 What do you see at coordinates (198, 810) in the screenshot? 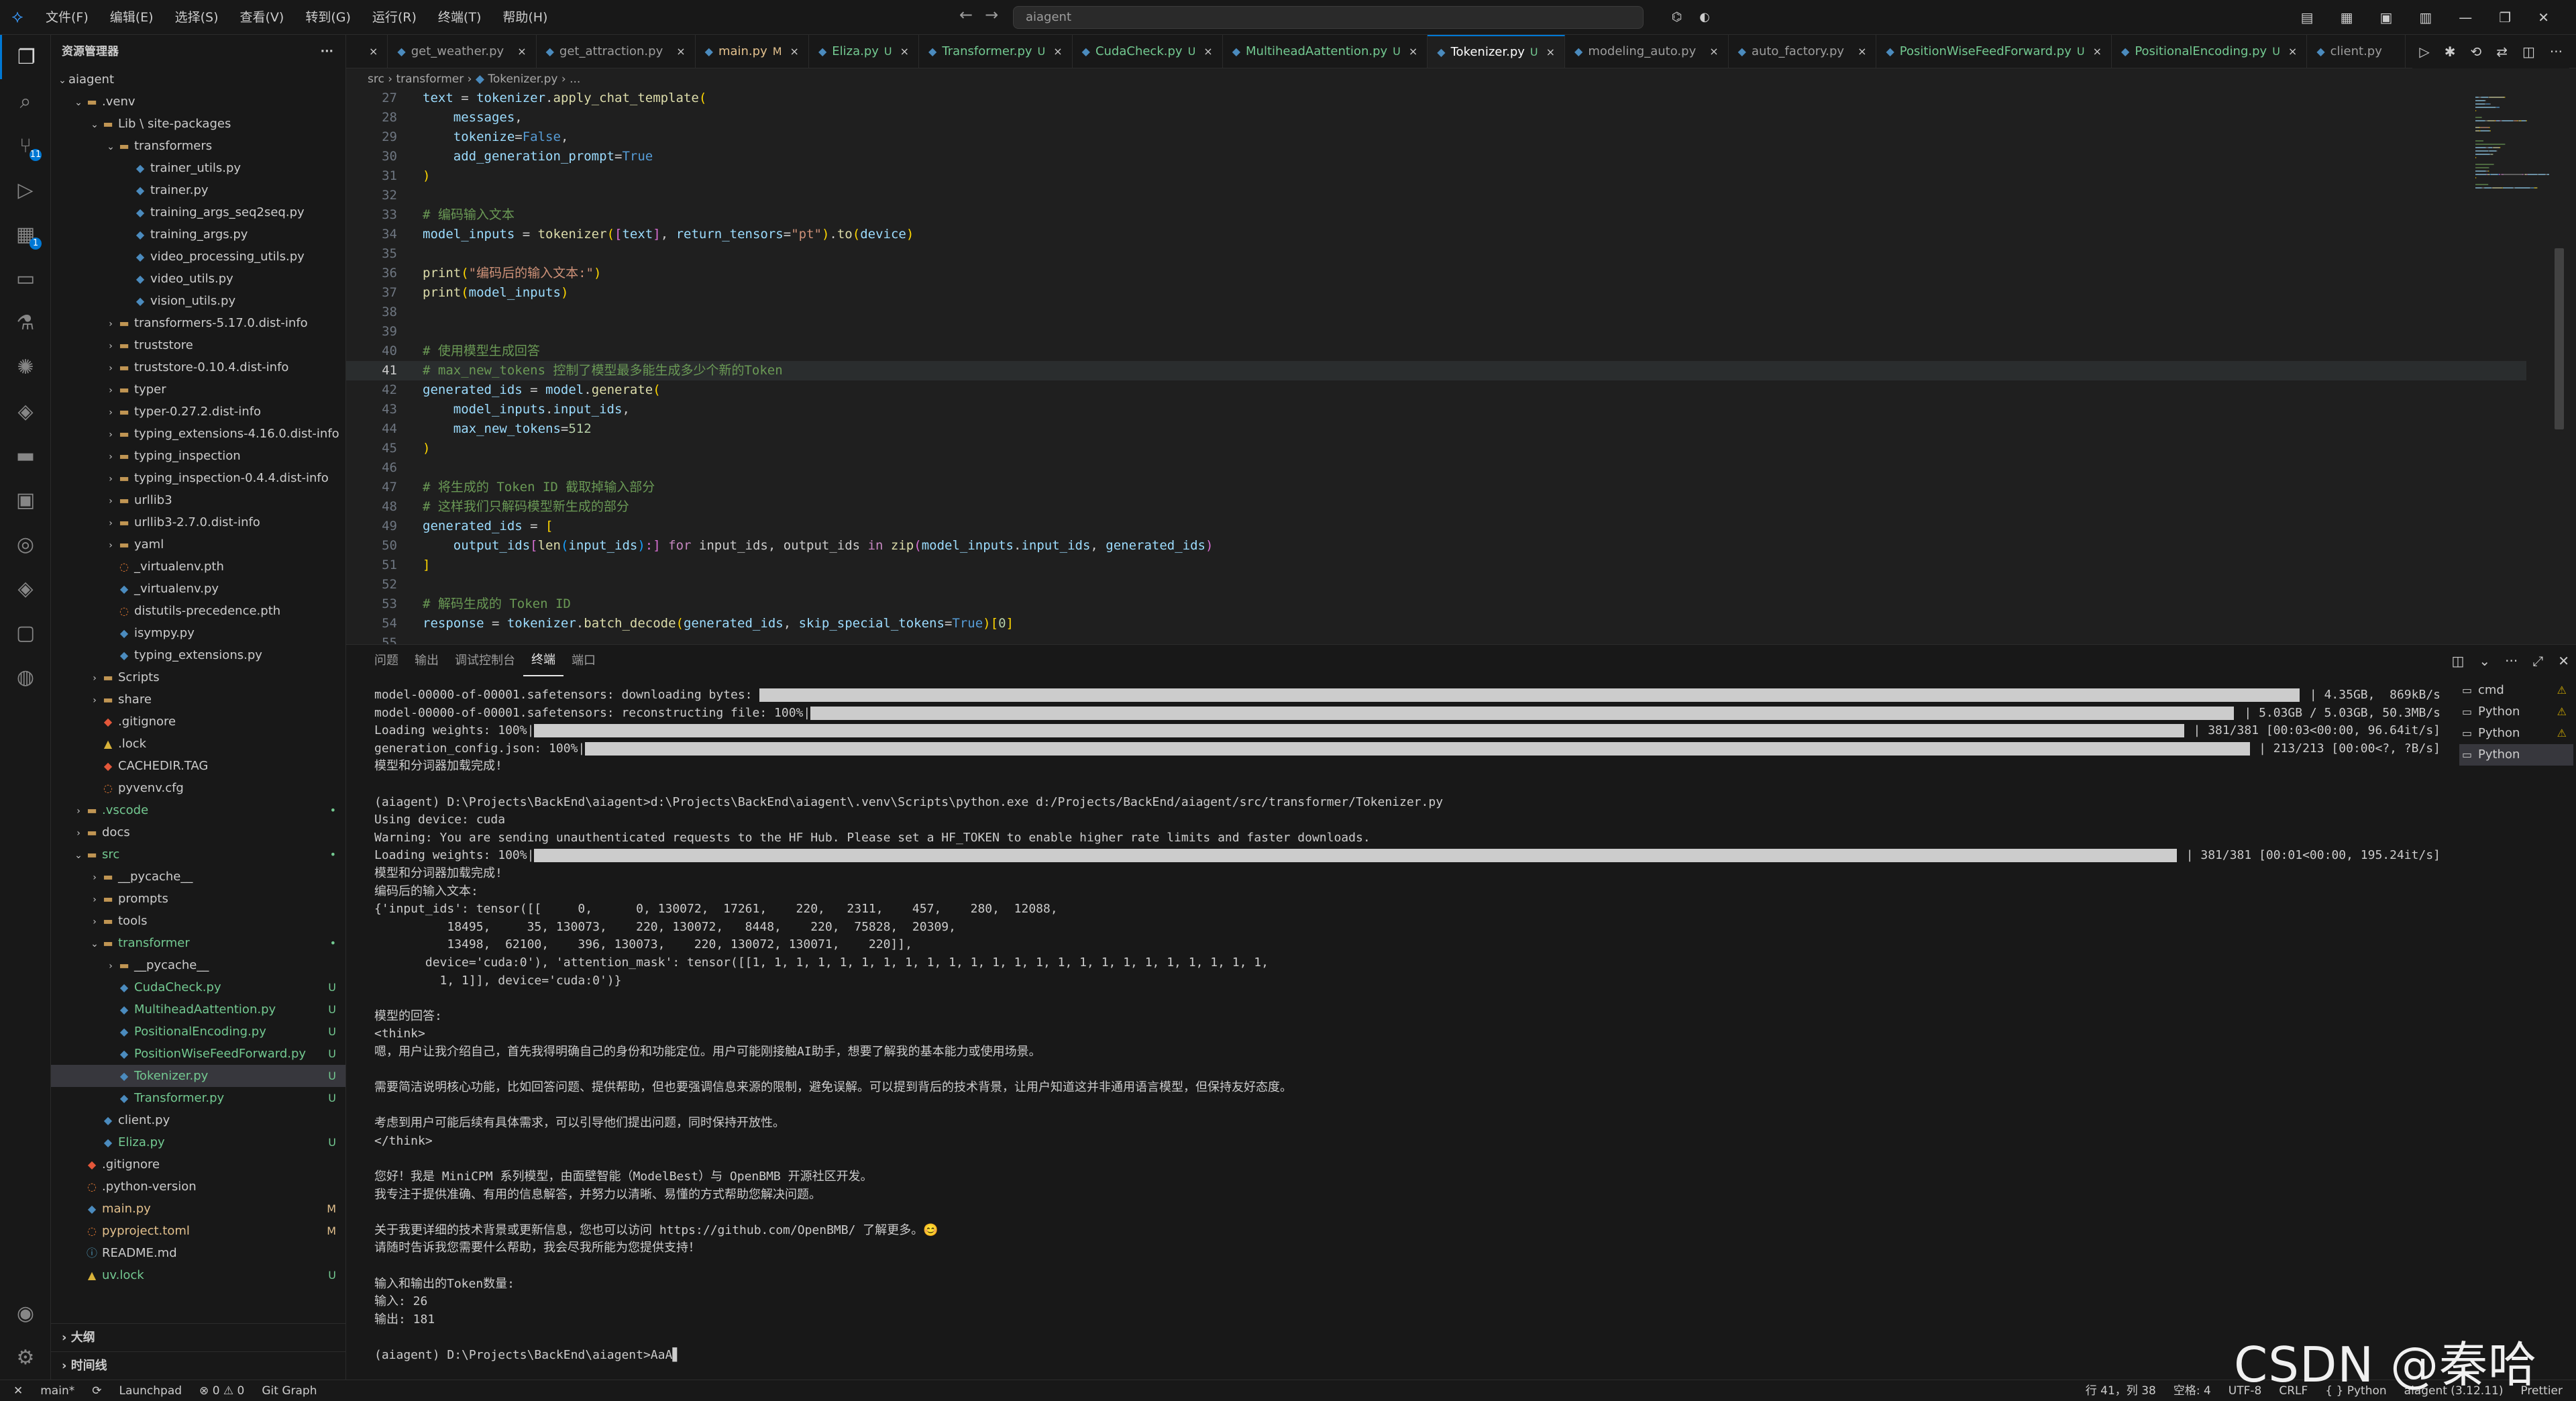
I see `tree-folder: › ▬ .vscode •` at bounding box center [198, 810].